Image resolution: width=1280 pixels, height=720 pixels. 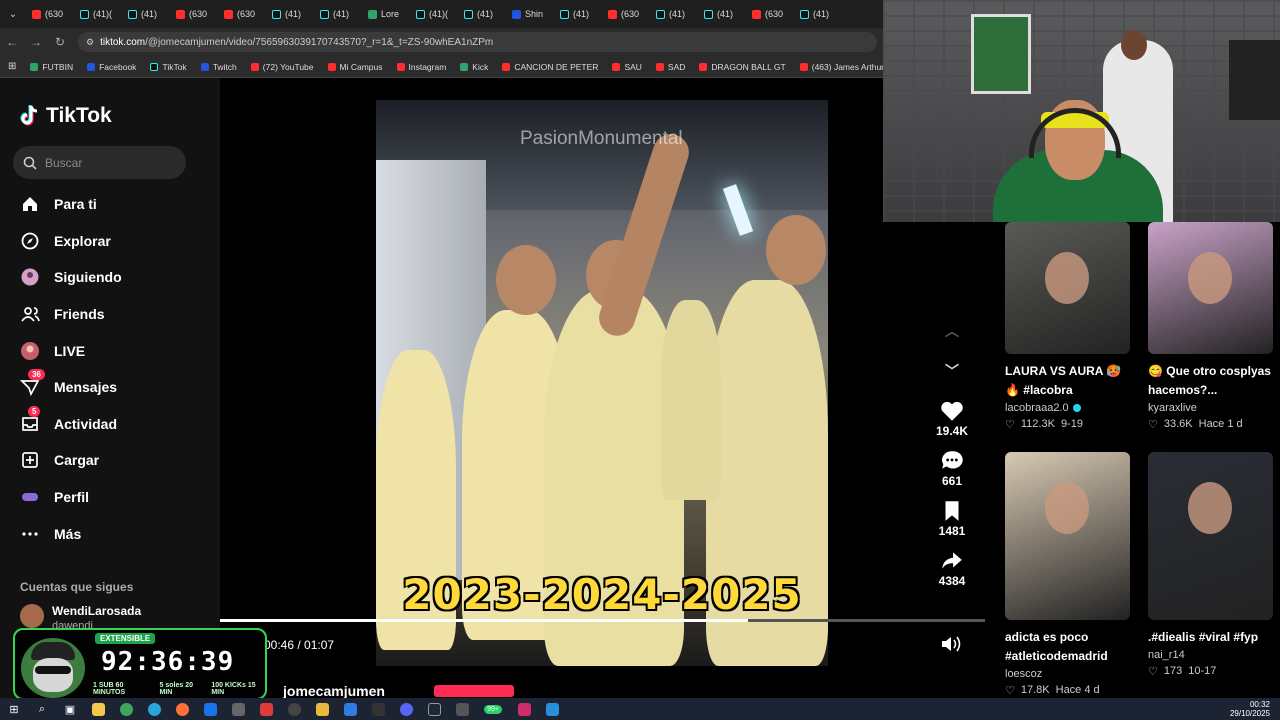 What do you see at coordinates (110, 533) in the screenshot?
I see `sidebar-item-m-s: Más` at bounding box center [110, 533].